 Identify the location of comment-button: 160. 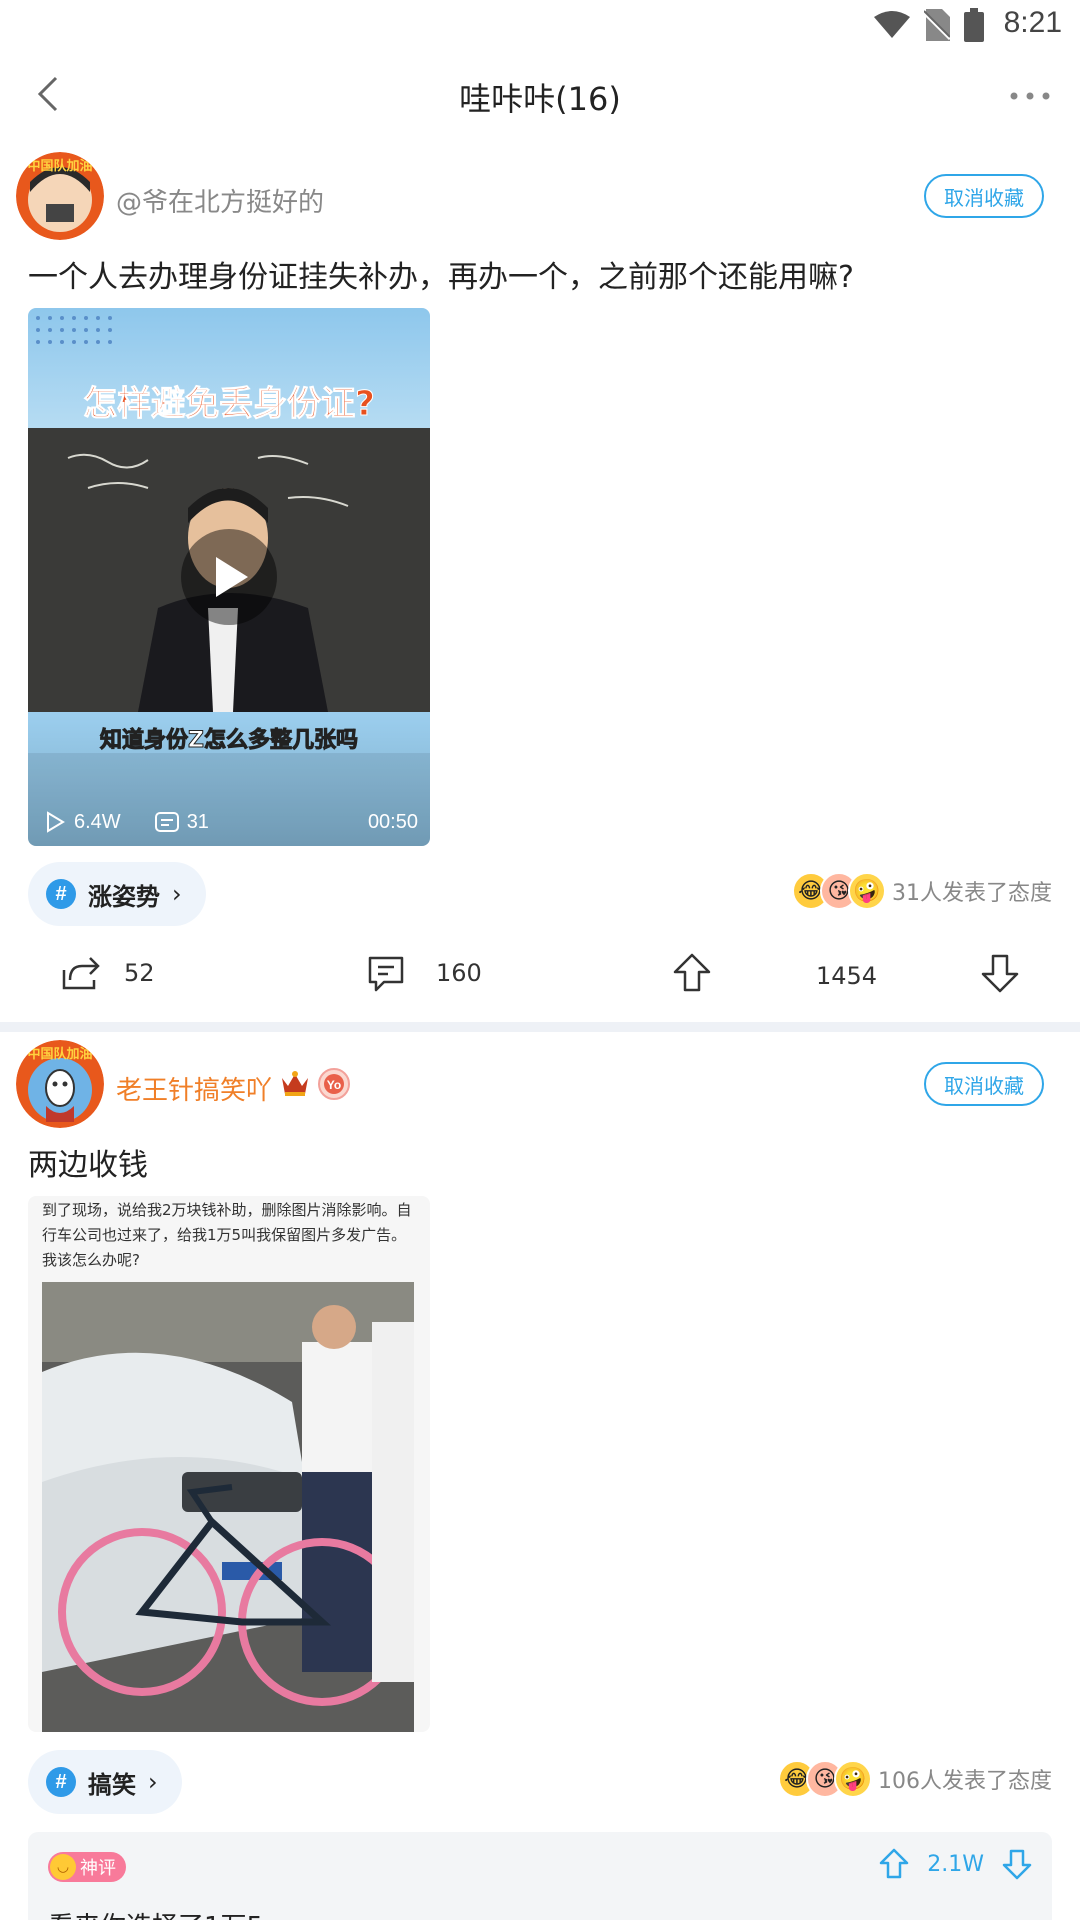
(424, 973).